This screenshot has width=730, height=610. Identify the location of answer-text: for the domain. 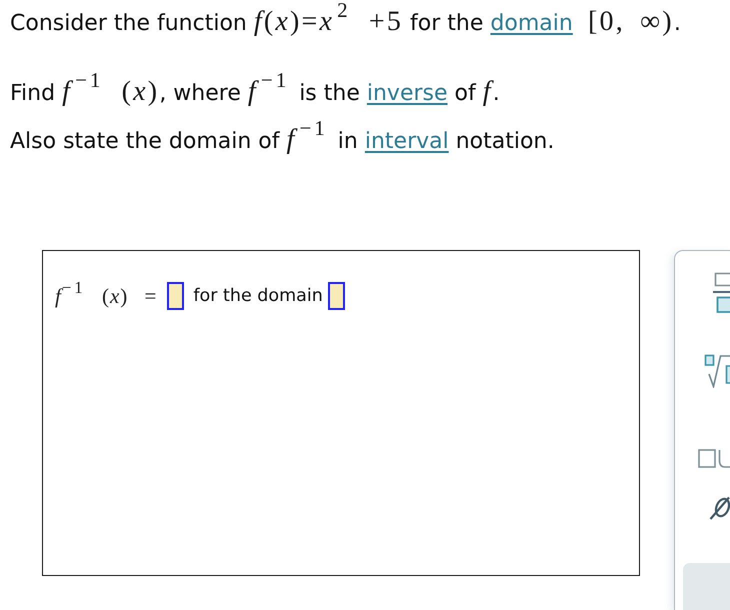
(258, 296).